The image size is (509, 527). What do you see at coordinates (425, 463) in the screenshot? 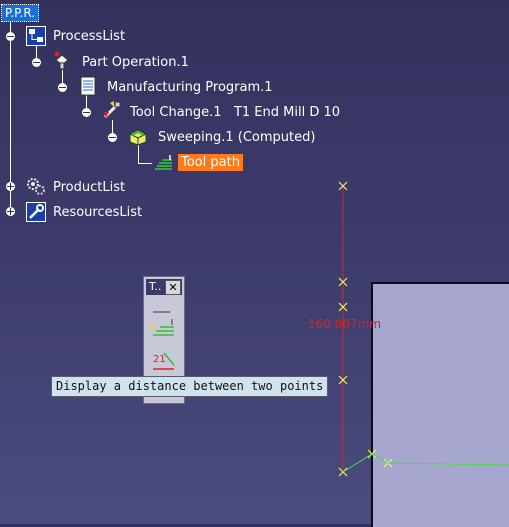
I see `tool-path-curve` at bounding box center [425, 463].